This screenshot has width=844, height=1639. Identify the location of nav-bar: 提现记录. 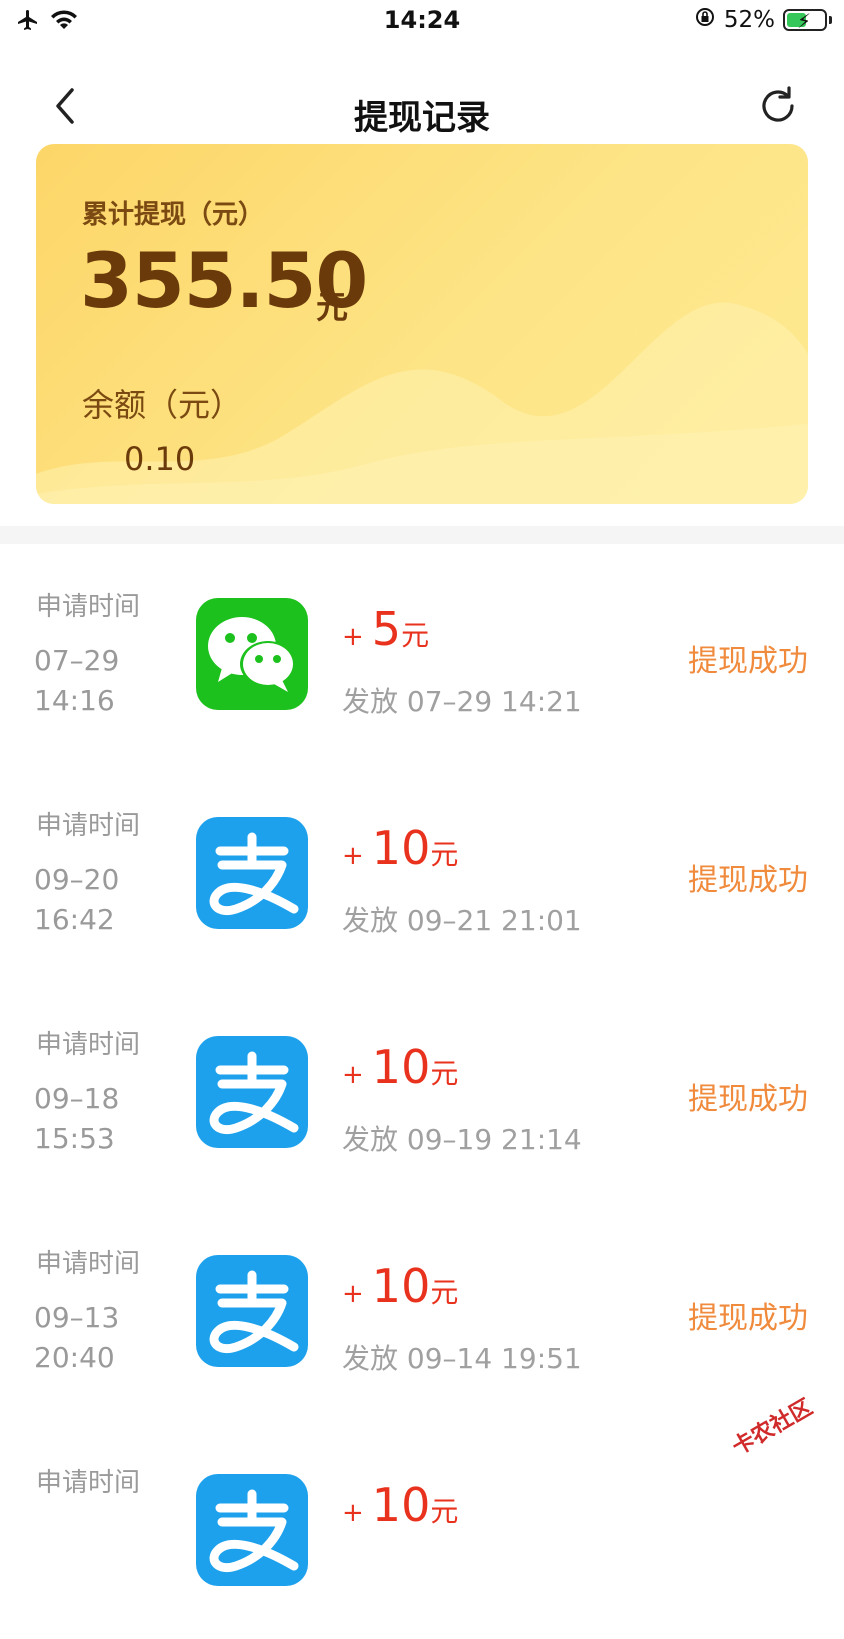
(422, 110).